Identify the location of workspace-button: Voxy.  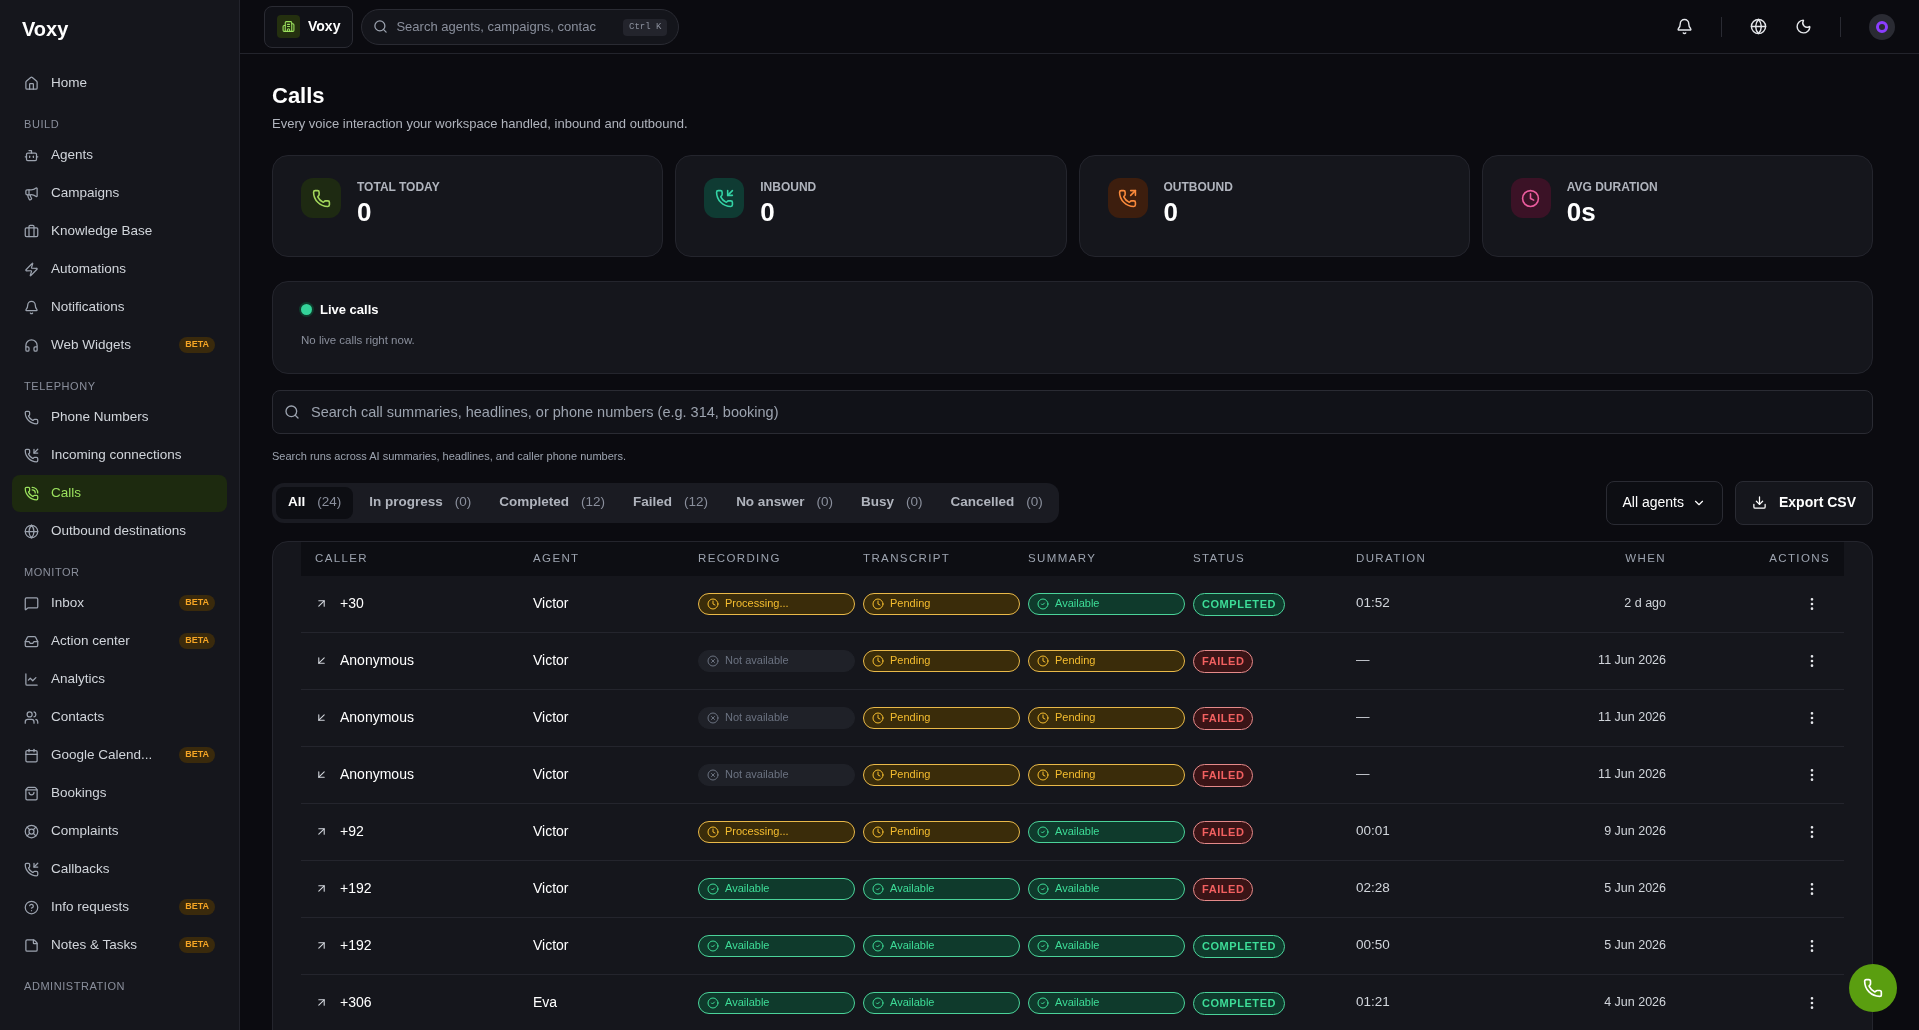
(309, 26).